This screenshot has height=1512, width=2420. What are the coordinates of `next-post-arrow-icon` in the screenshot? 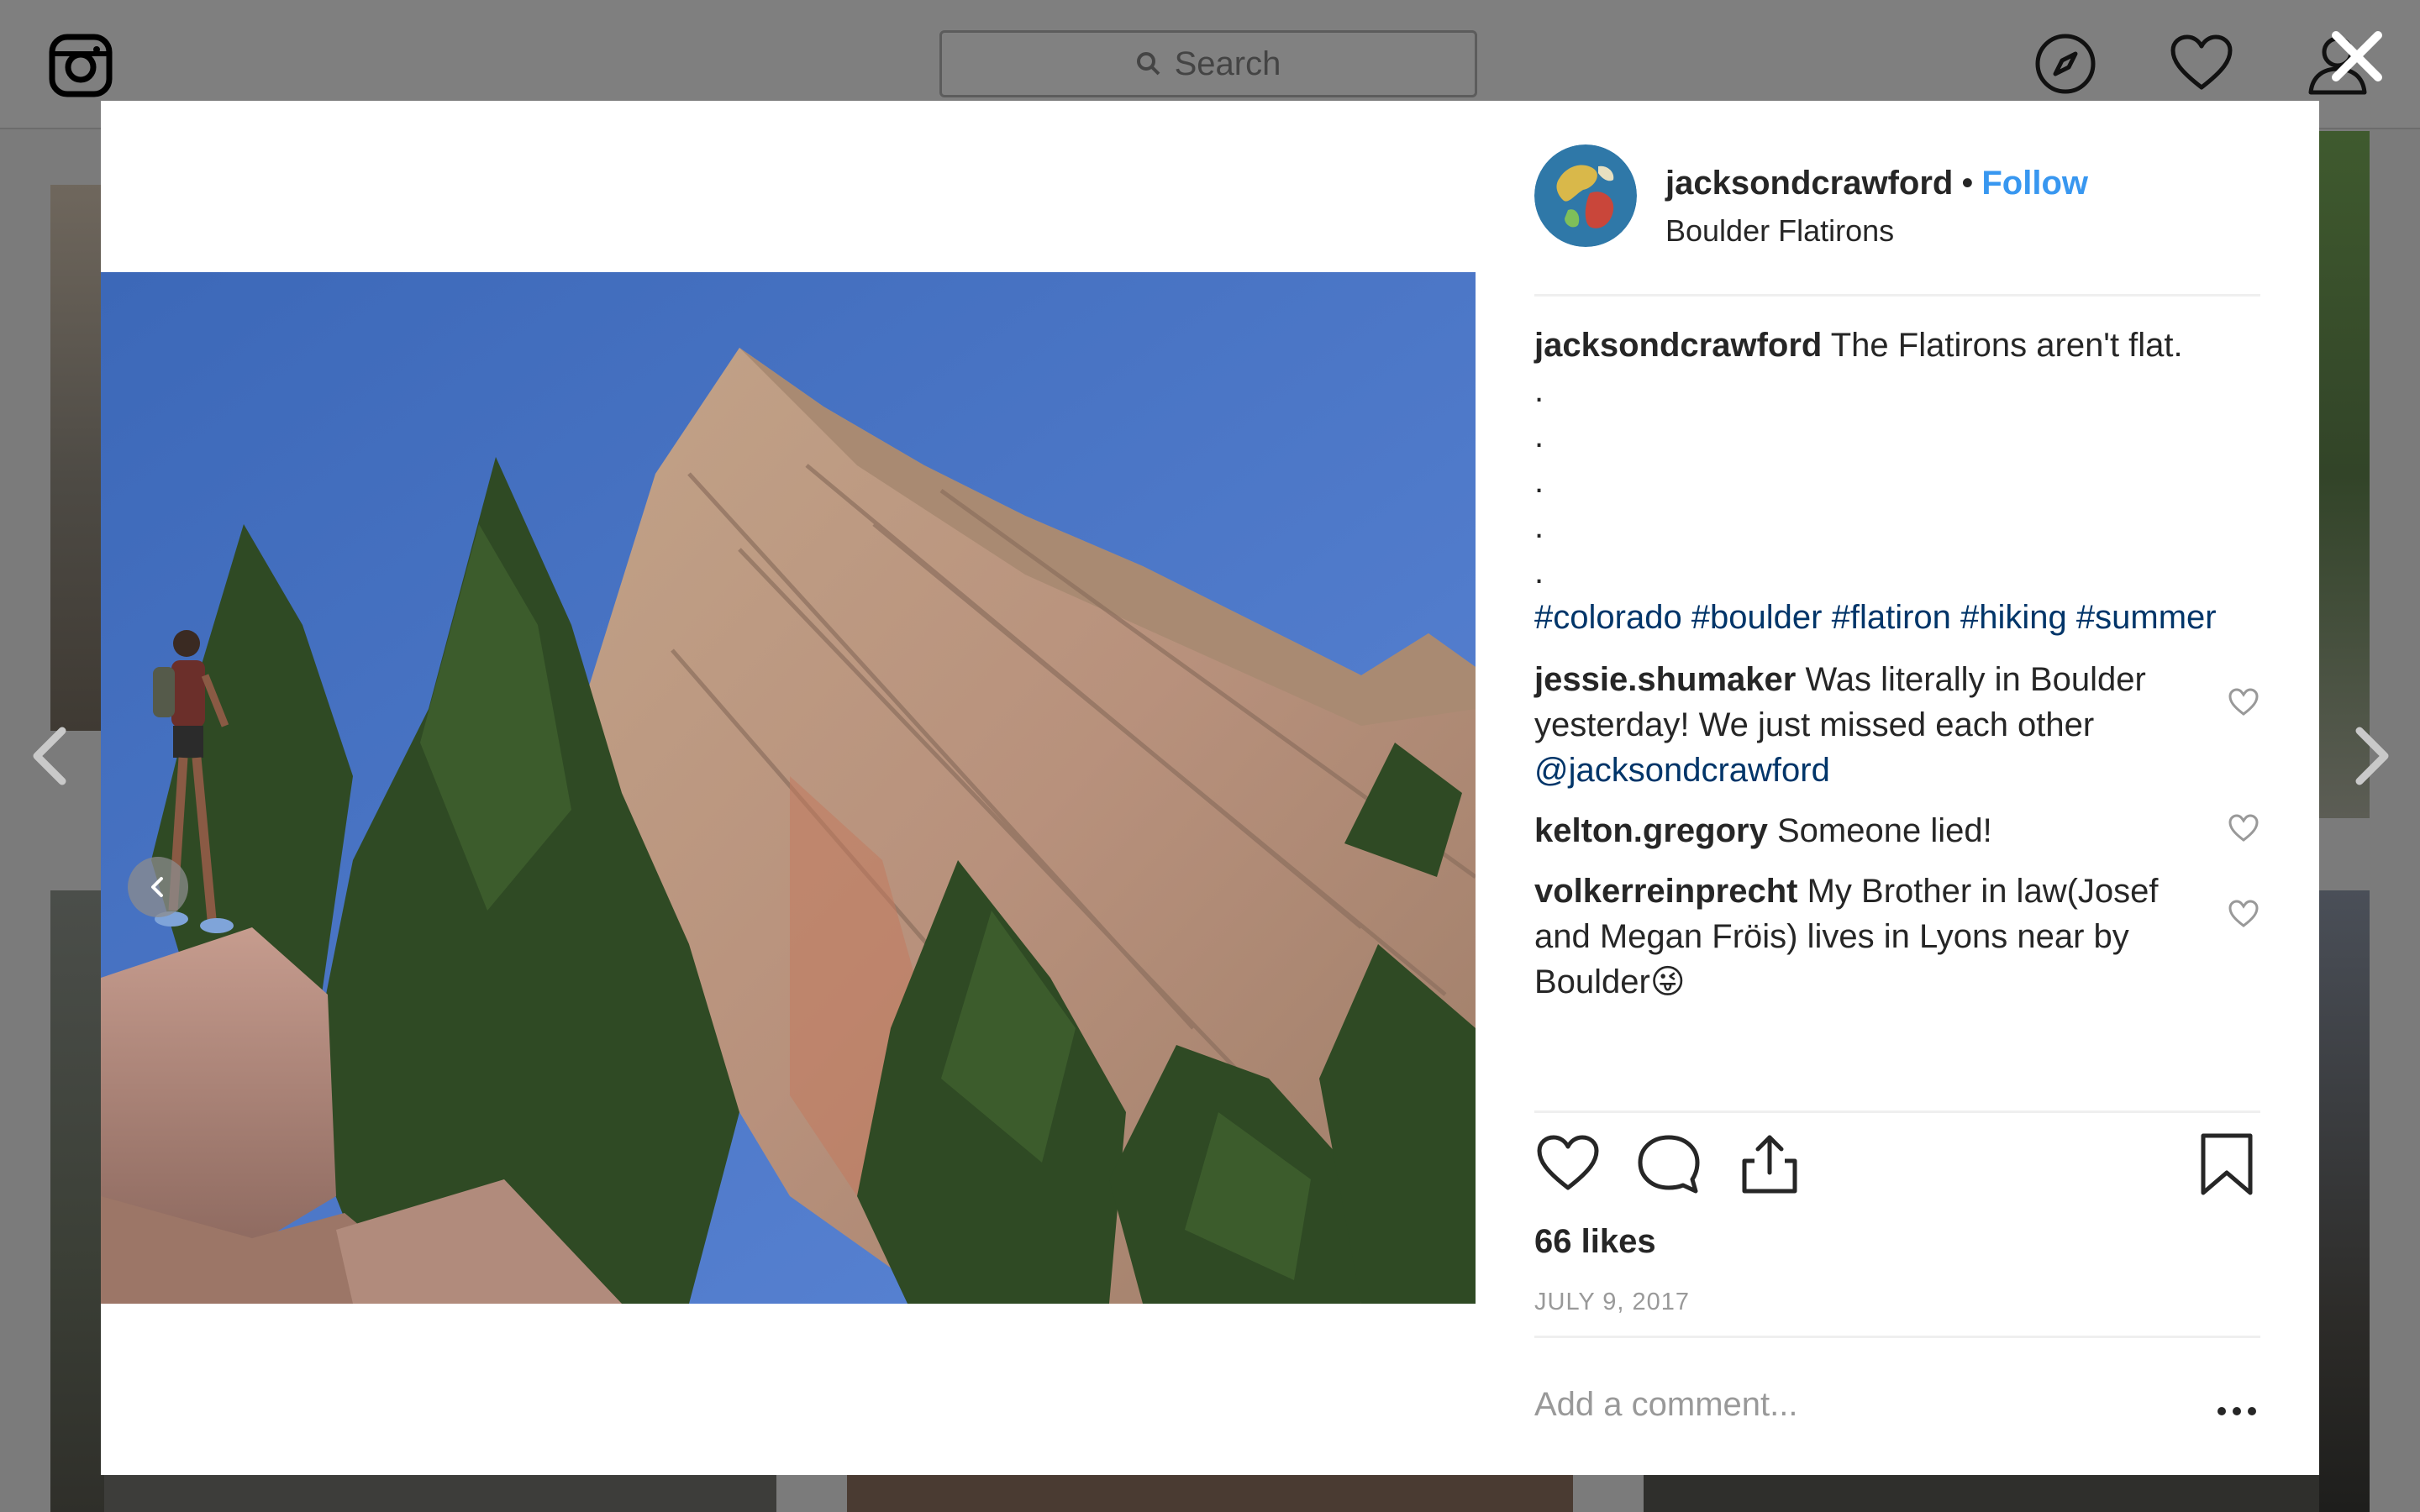 It's located at (2371, 756).